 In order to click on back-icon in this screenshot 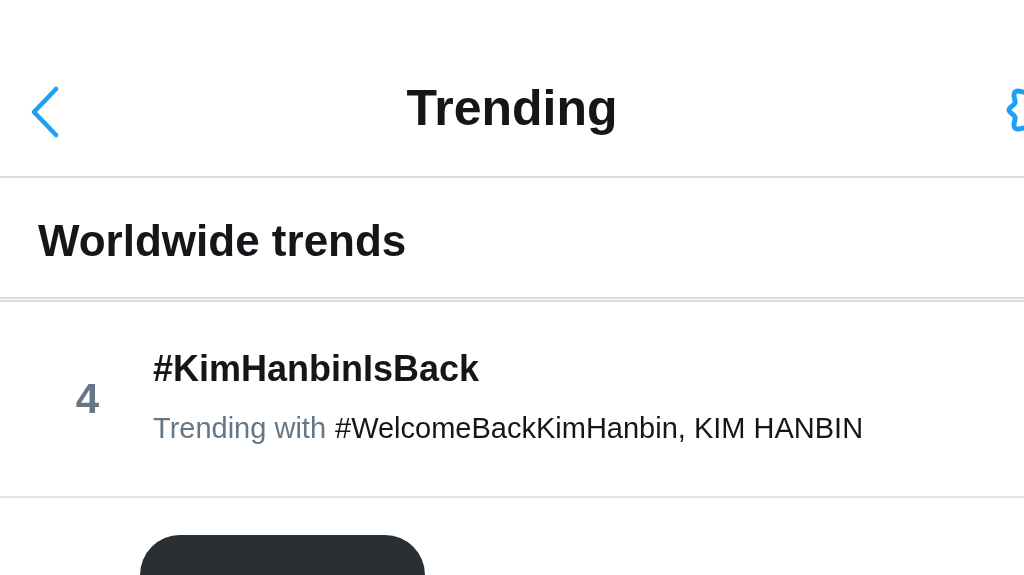, I will do `click(45, 112)`.